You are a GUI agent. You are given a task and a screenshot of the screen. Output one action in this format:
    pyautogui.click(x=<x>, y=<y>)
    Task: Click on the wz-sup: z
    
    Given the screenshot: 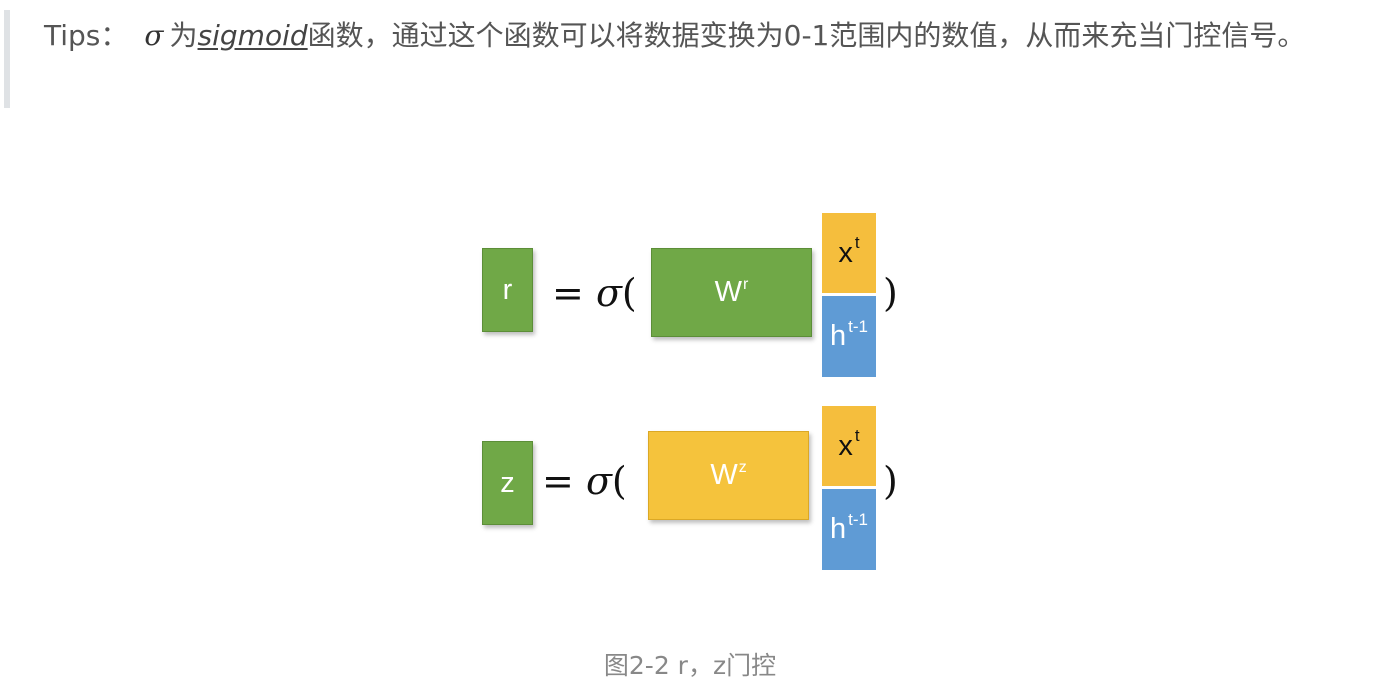 What is the action you would take?
    pyautogui.click(x=742, y=467)
    